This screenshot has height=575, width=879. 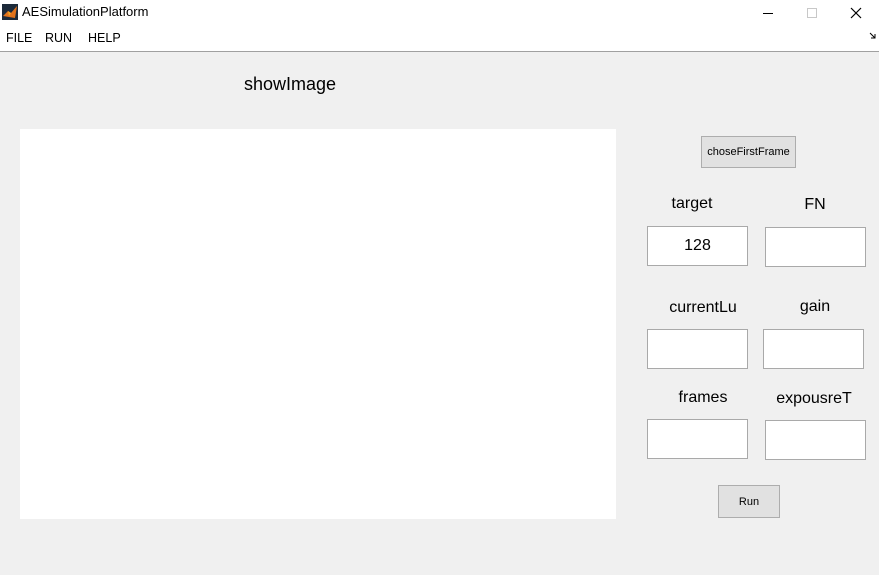 I want to click on exposure-t-label: expousreT, so click(x=814, y=398).